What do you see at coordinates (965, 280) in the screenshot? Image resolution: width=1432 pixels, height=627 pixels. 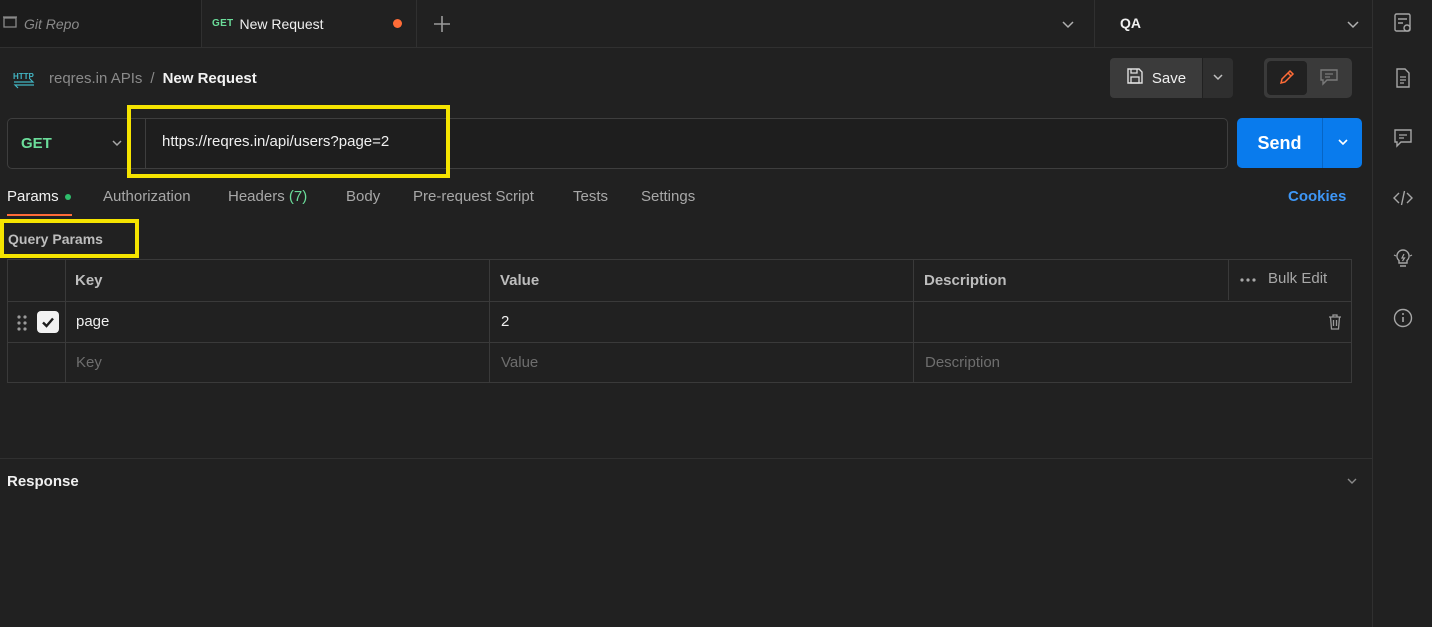 I see `column-header-description: Description` at bounding box center [965, 280].